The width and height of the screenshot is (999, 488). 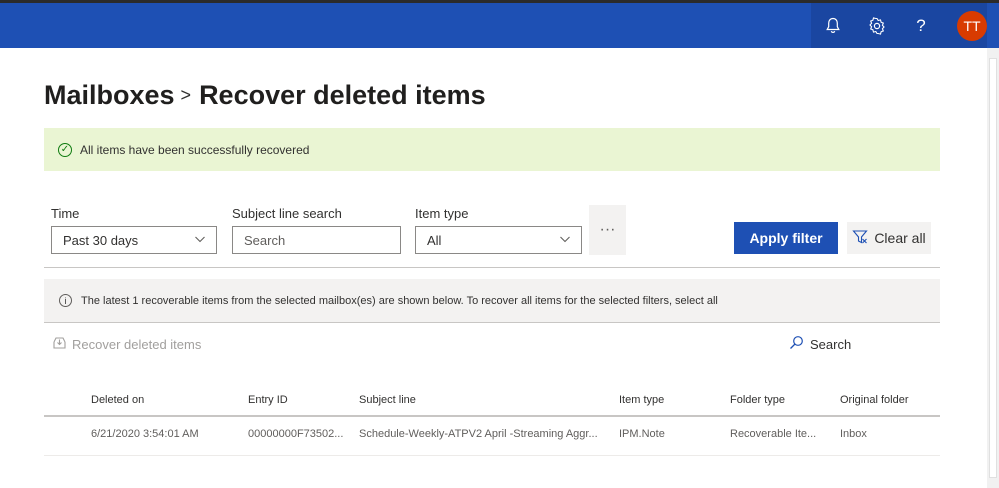 I want to click on row-divider, so click(x=492, y=455).